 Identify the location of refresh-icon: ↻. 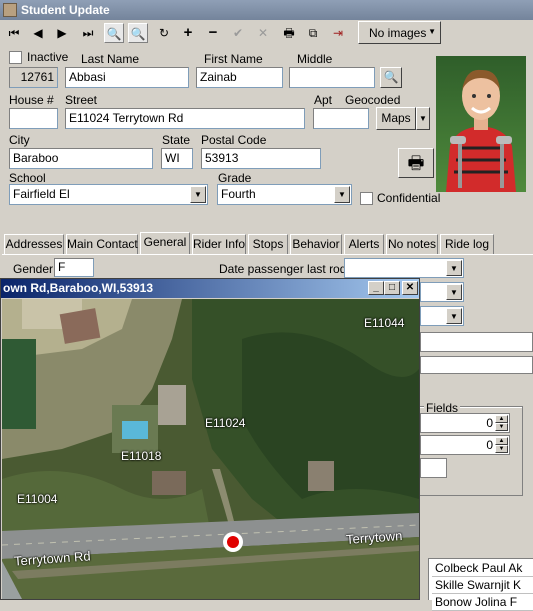
(164, 33).